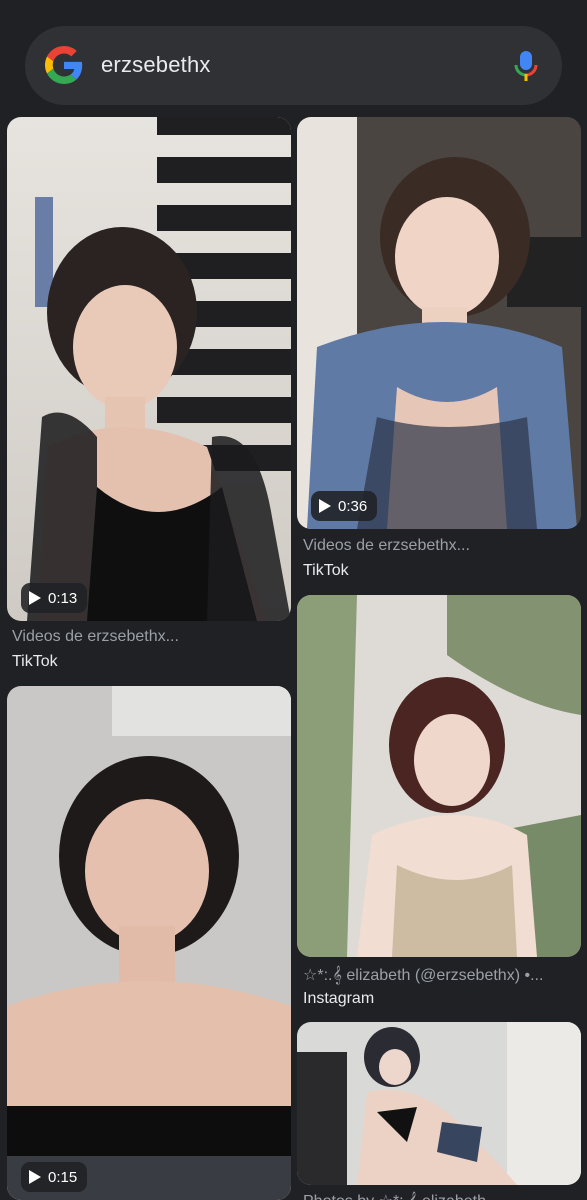 This screenshot has height=1200, width=587. What do you see at coordinates (63, 598) in the screenshot?
I see `duration-text: 0:13` at bounding box center [63, 598].